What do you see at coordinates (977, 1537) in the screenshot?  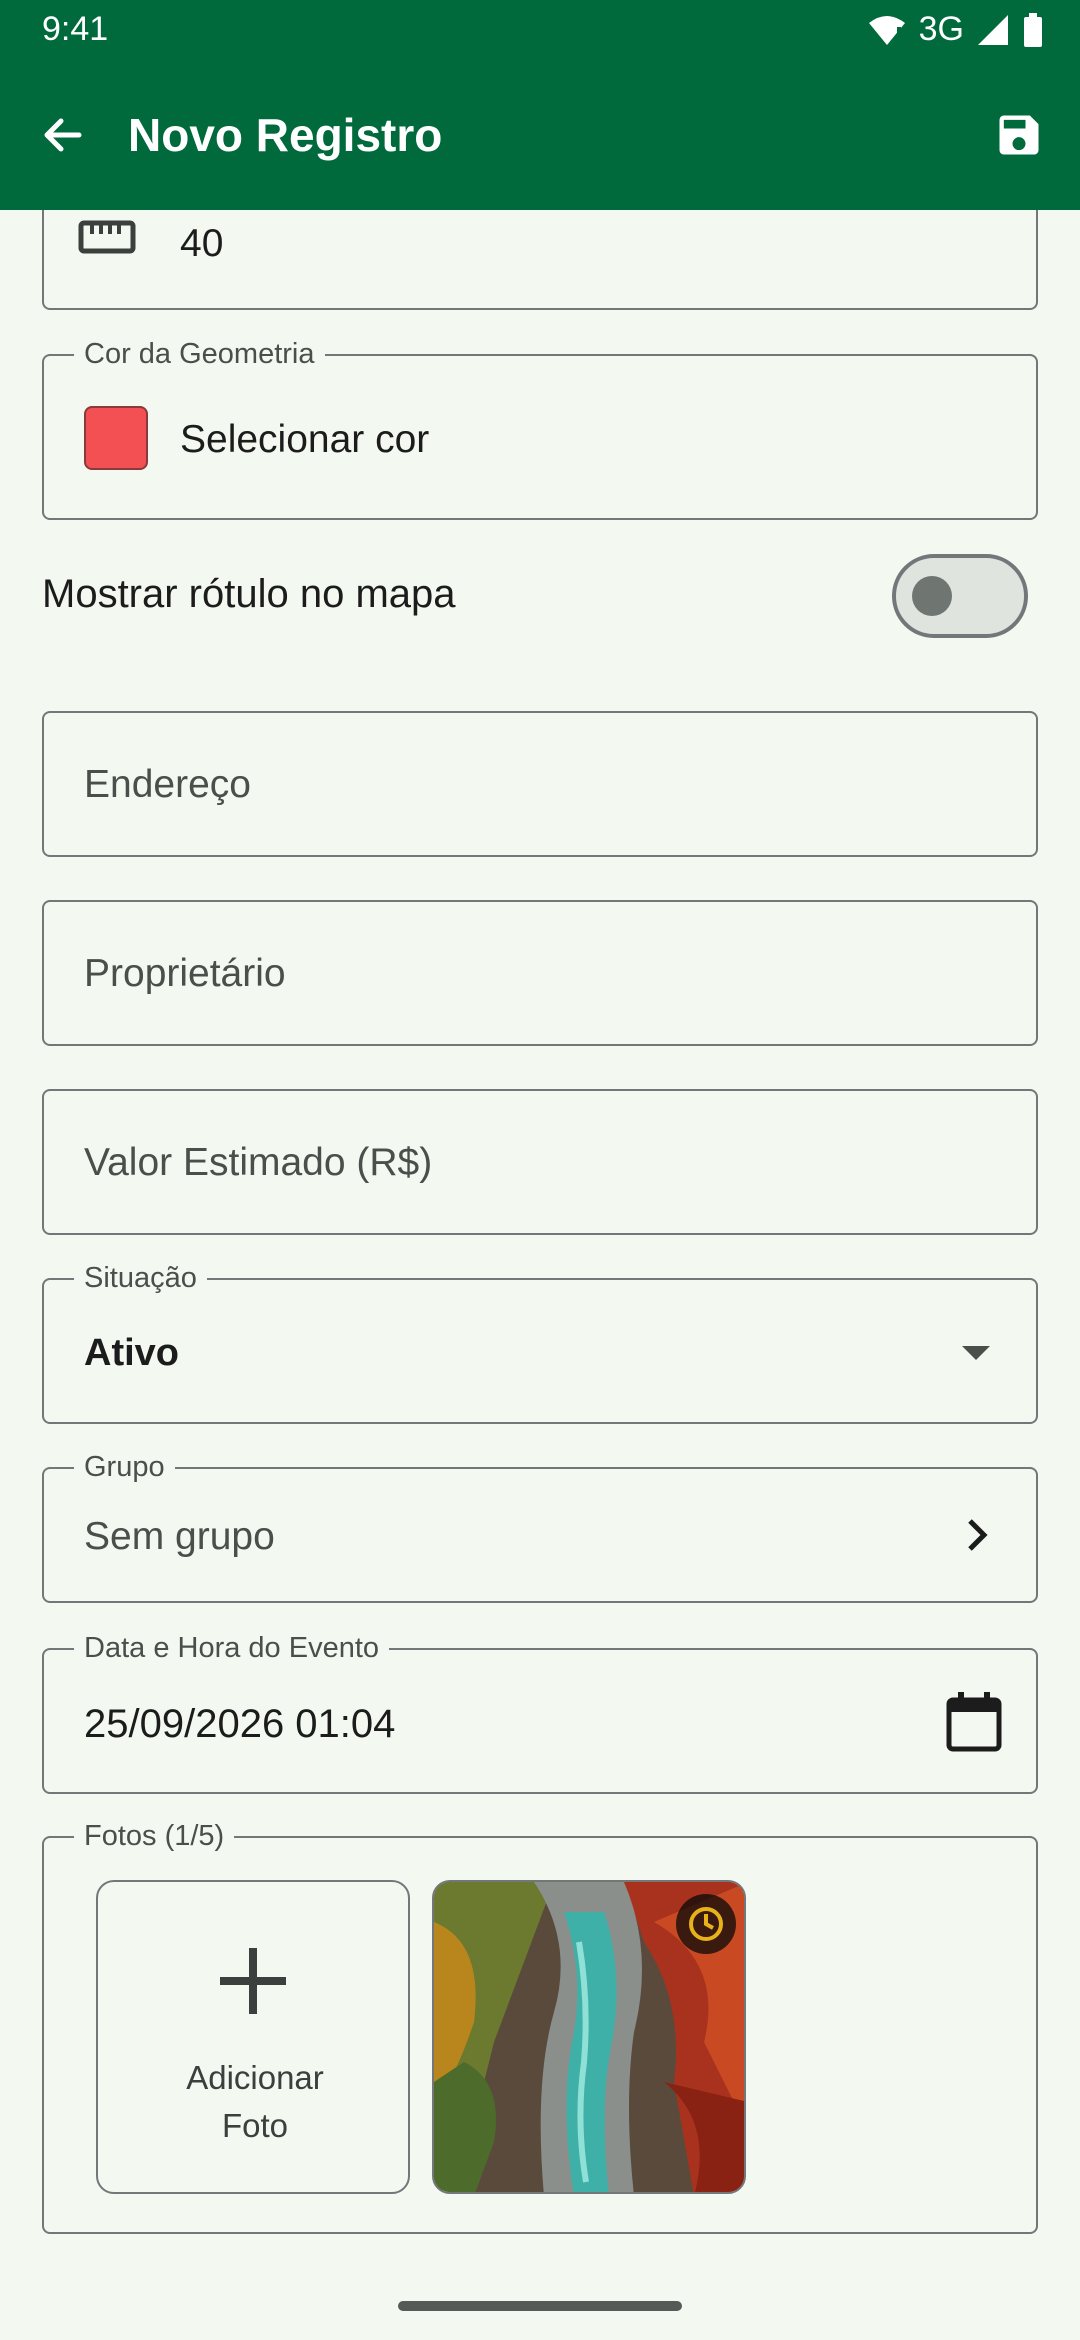 I see `chevron-right-icon` at bounding box center [977, 1537].